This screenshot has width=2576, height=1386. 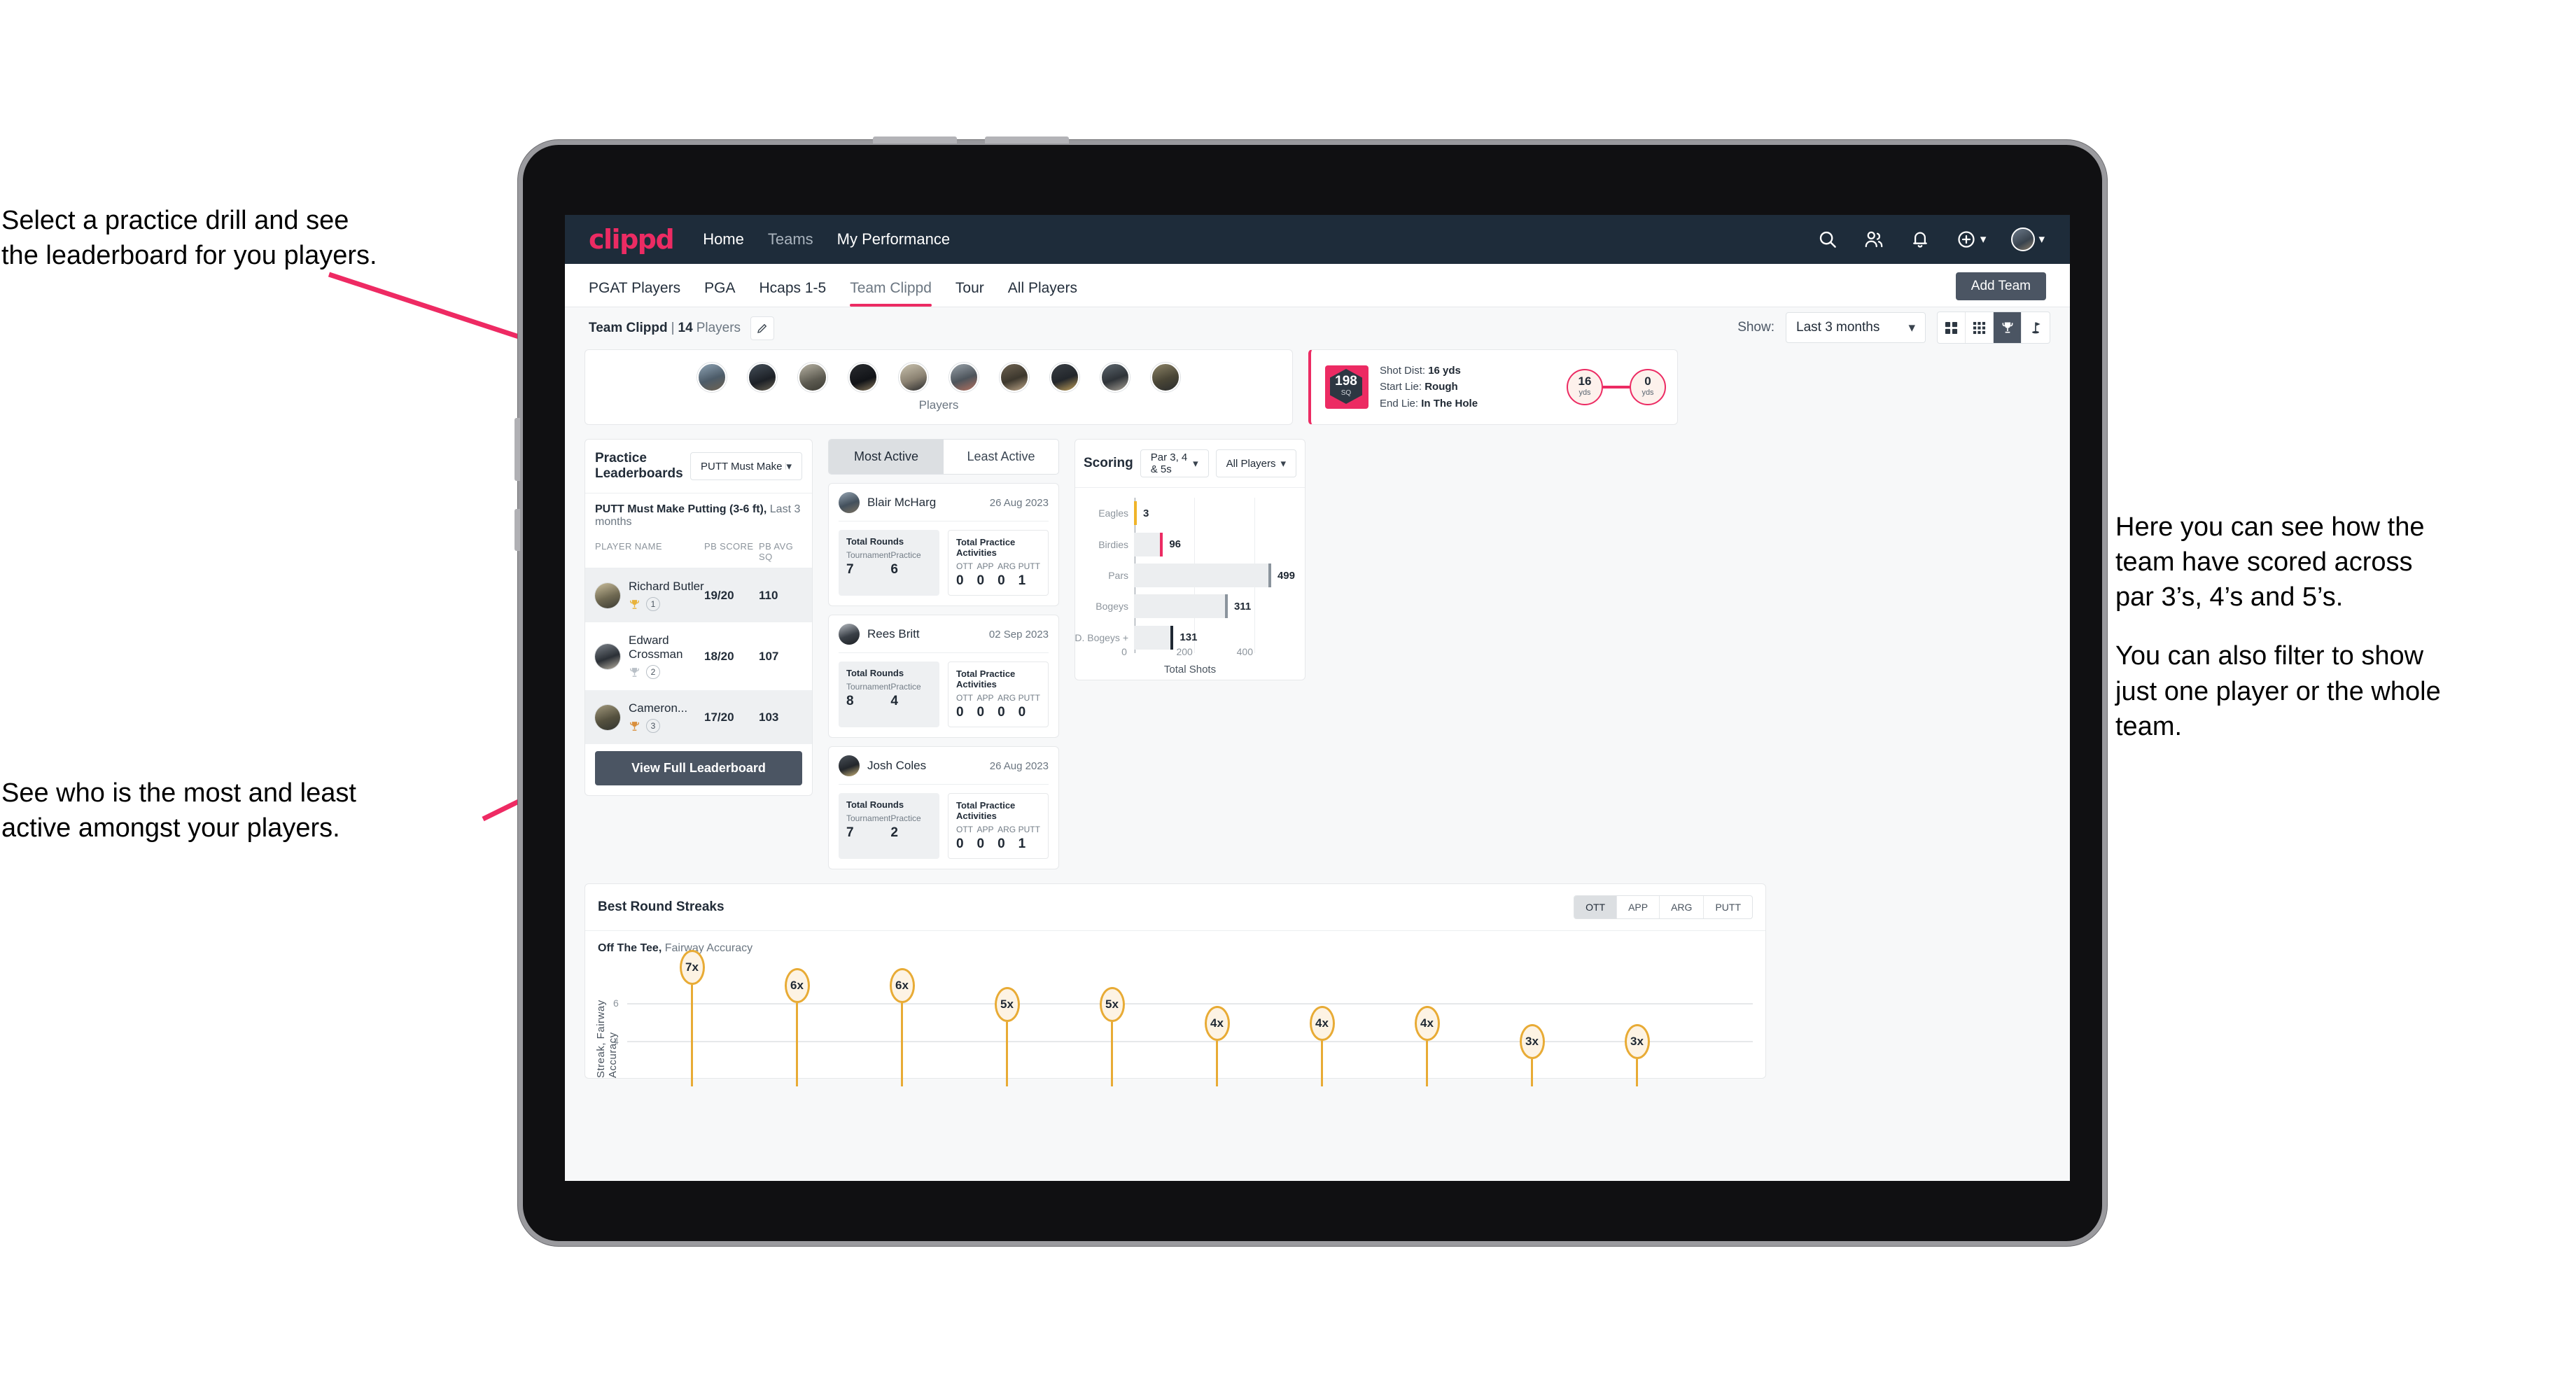 What do you see at coordinates (944, 638) in the screenshot?
I see `activity-card-header: Rees Britt 02 Sep 2023` at bounding box center [944, 638].